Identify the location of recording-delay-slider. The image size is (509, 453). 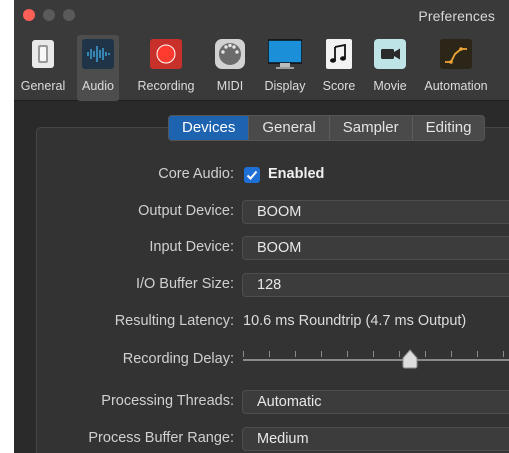
(376, 359).